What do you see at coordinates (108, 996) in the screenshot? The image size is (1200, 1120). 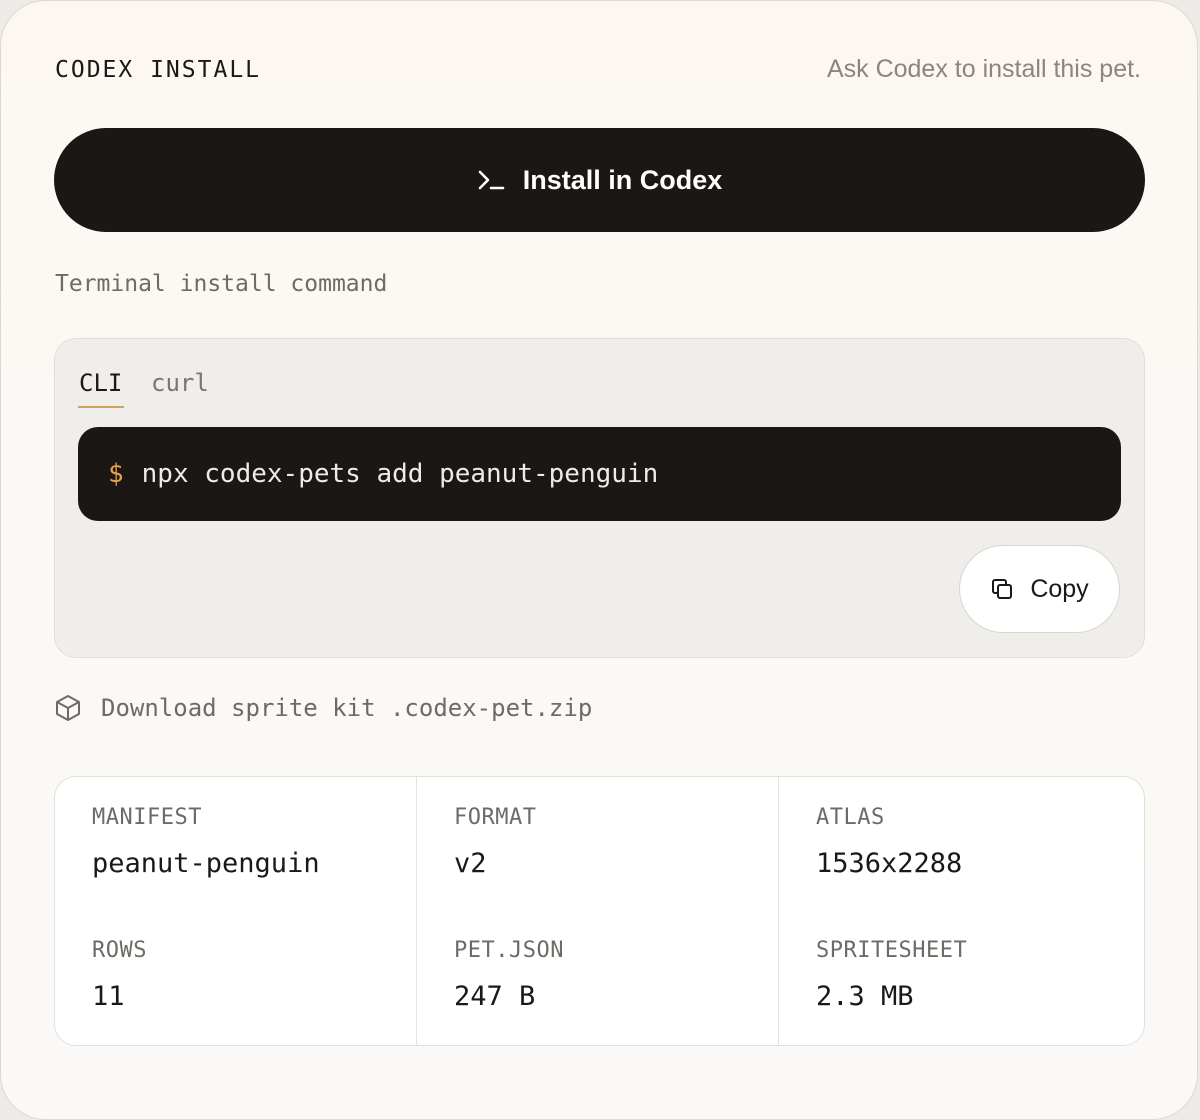 I see `rows-value: 11` at bounding box center [108, 996].